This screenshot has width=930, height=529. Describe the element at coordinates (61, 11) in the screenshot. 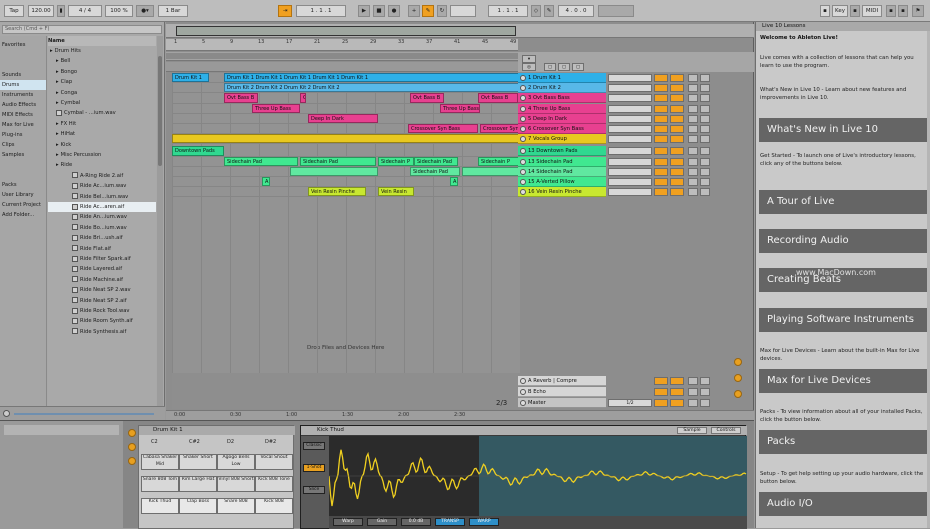

I see `tempo-nudge-icon: ▮` at that location.